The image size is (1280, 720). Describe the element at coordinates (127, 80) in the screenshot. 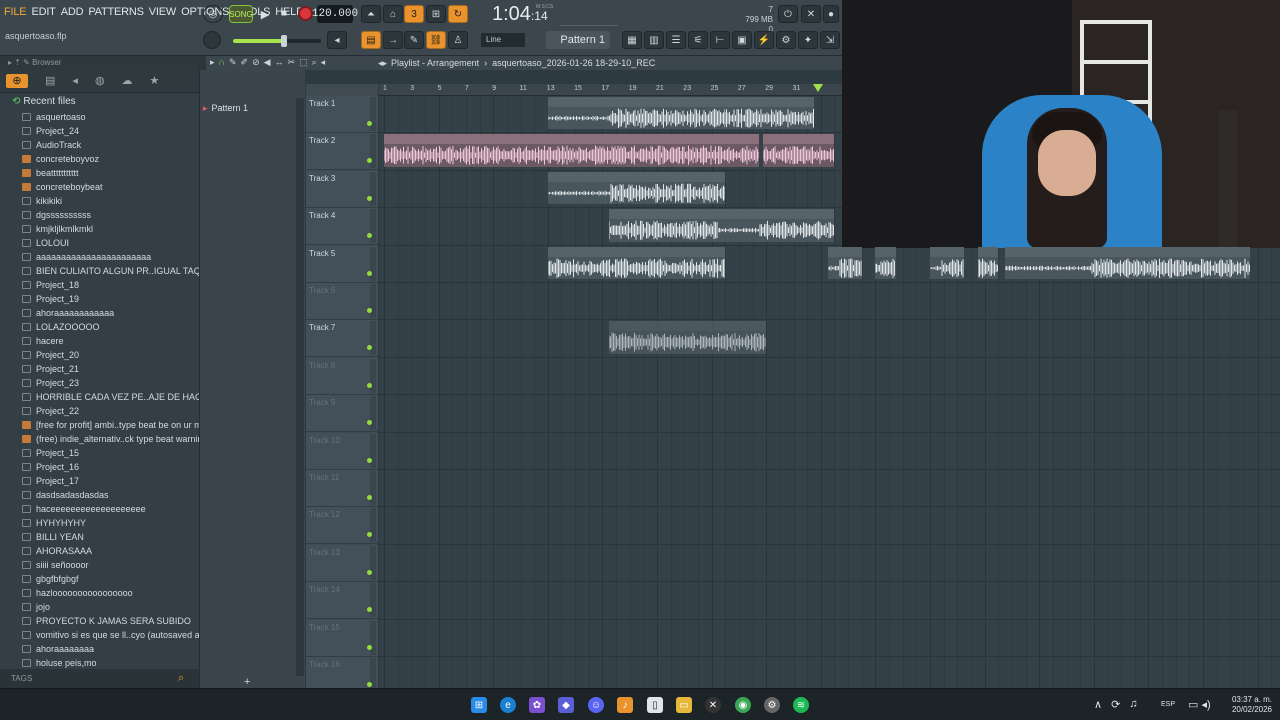

I see `browser-cloud-tab-icon: ☁` at that location.